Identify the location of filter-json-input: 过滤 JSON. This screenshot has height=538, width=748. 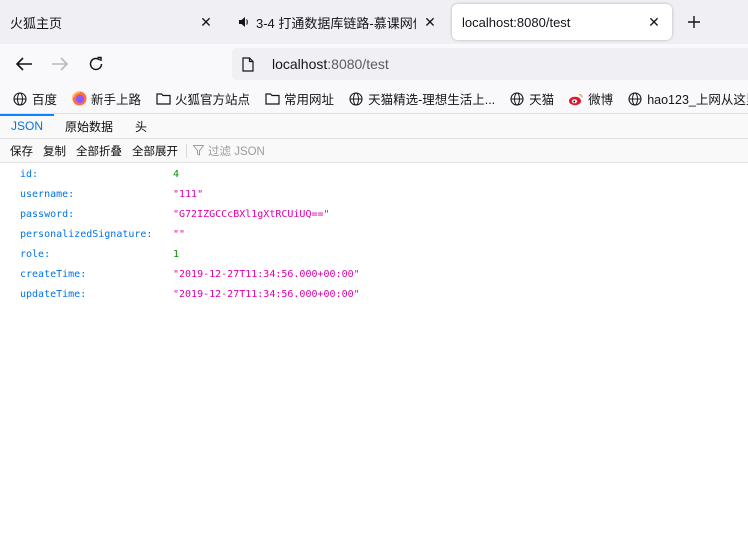
(229, 151).